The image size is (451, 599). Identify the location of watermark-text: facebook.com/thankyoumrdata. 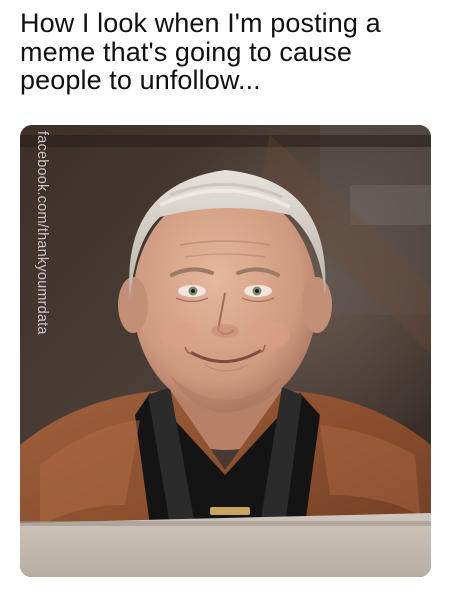
(42, 233).